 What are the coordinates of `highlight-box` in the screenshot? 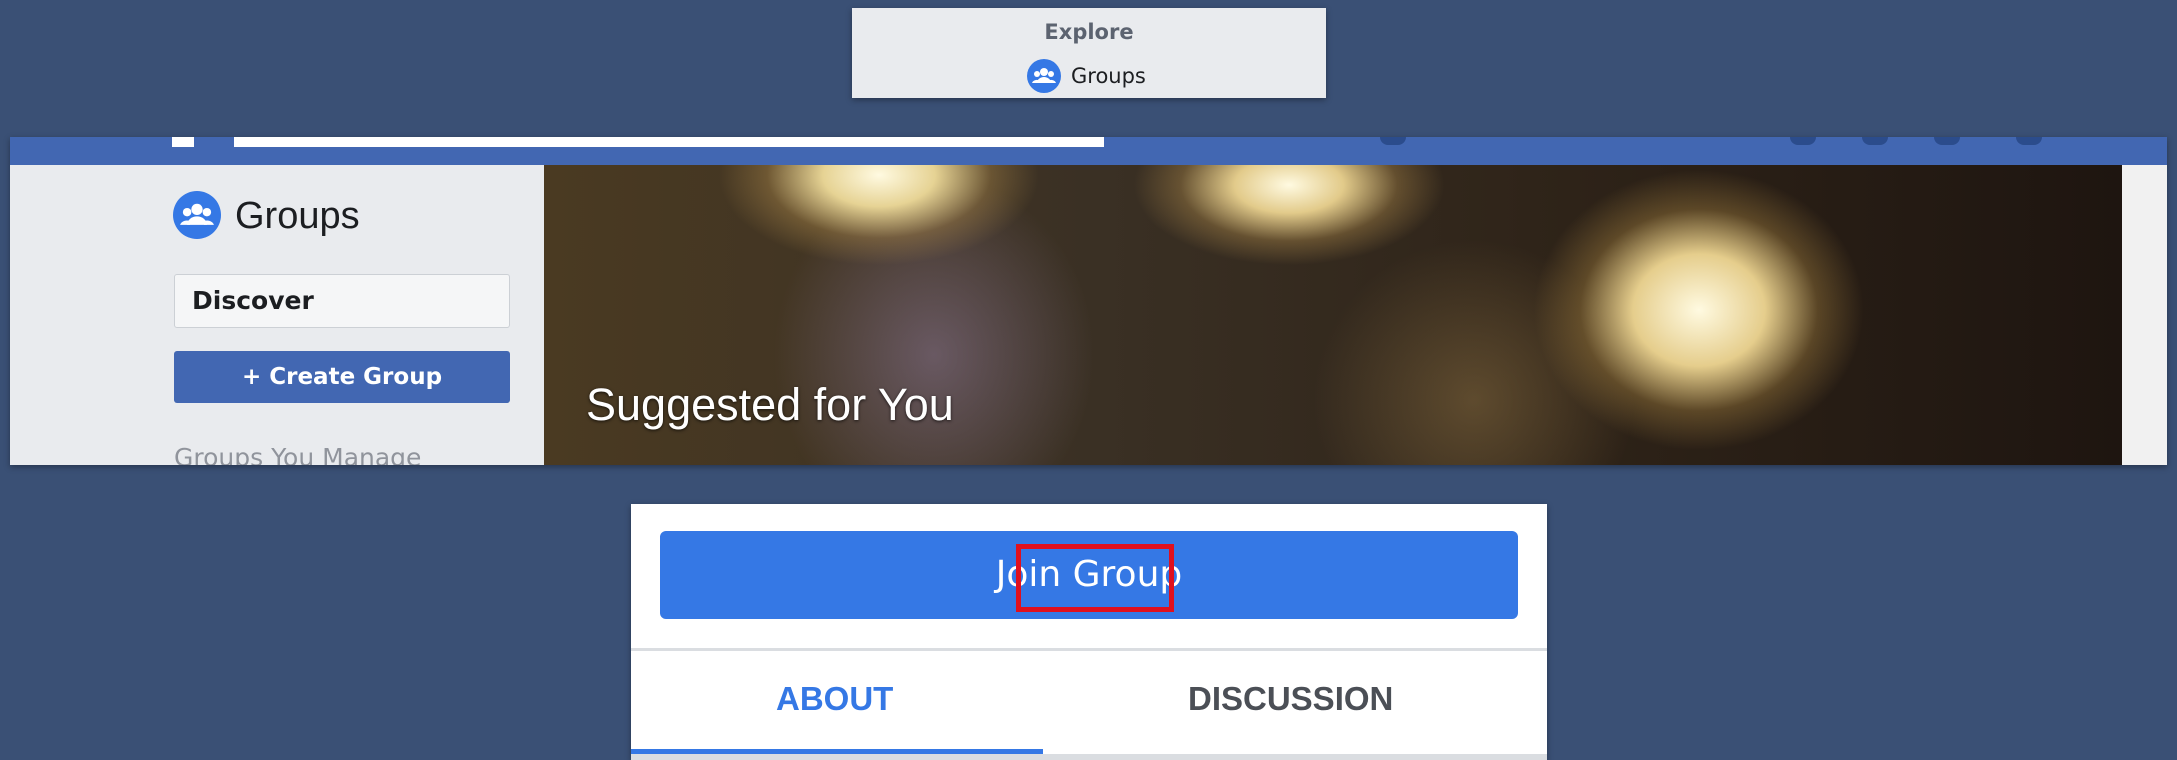 It's located at (1095, 578).